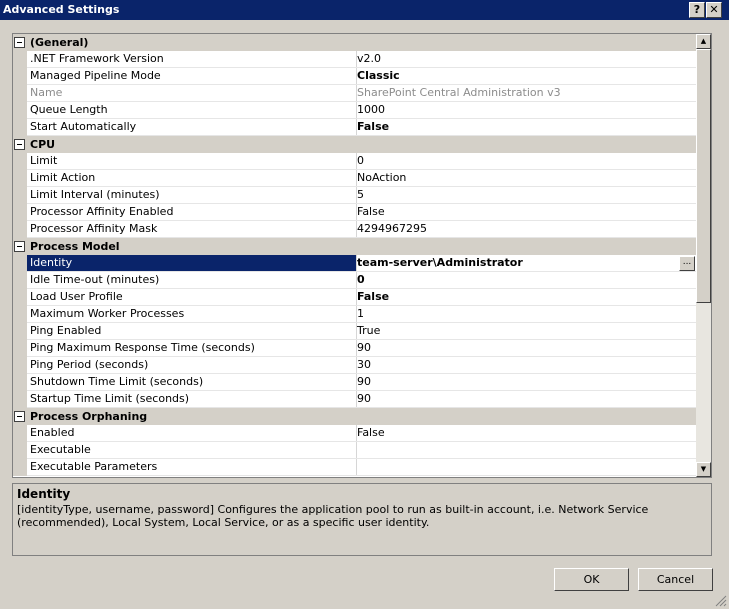 The height and width of the screenshot is (609, 729). Describe the element at coordinates (192, 433) in the screenshot. I see `property-name: Enabled` at that location.